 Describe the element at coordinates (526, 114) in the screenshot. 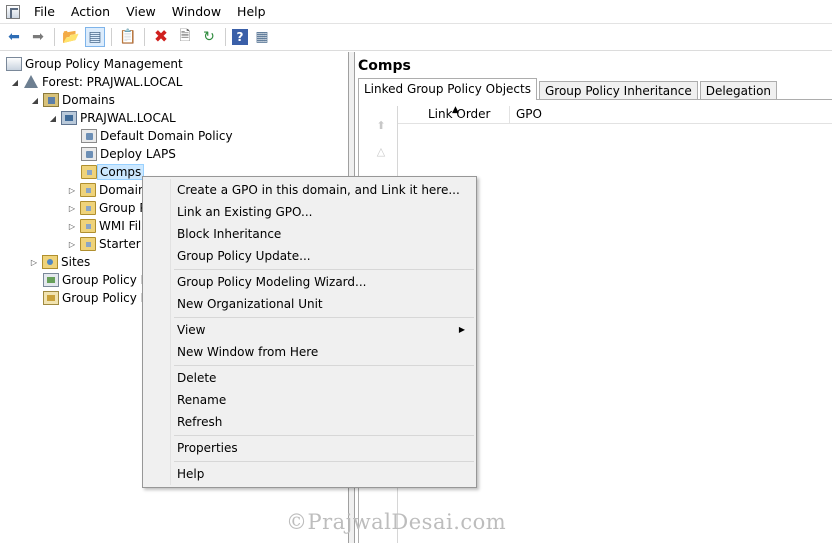

I see `column-gpo: GPO` at that location.